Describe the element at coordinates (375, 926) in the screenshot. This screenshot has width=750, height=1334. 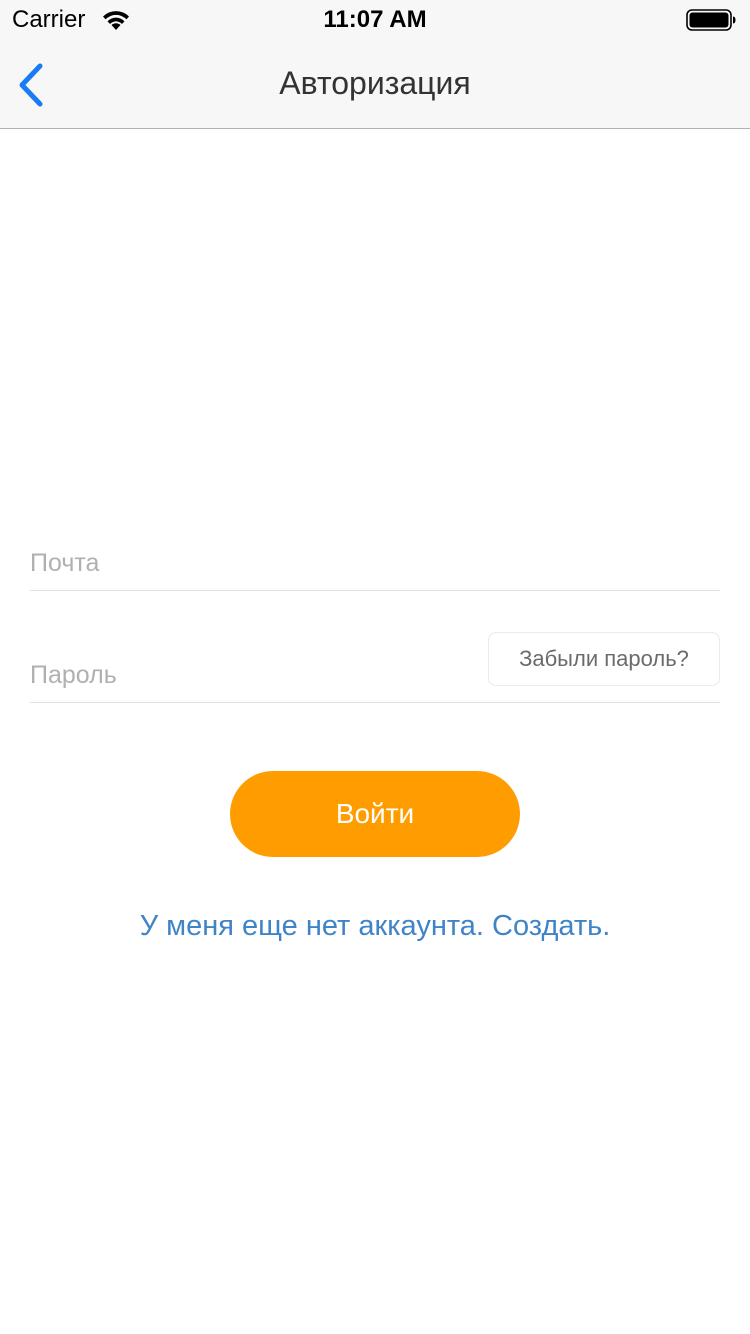
I see `create-account-link: У меня еще нет аккаунта. Создать.` at that location.